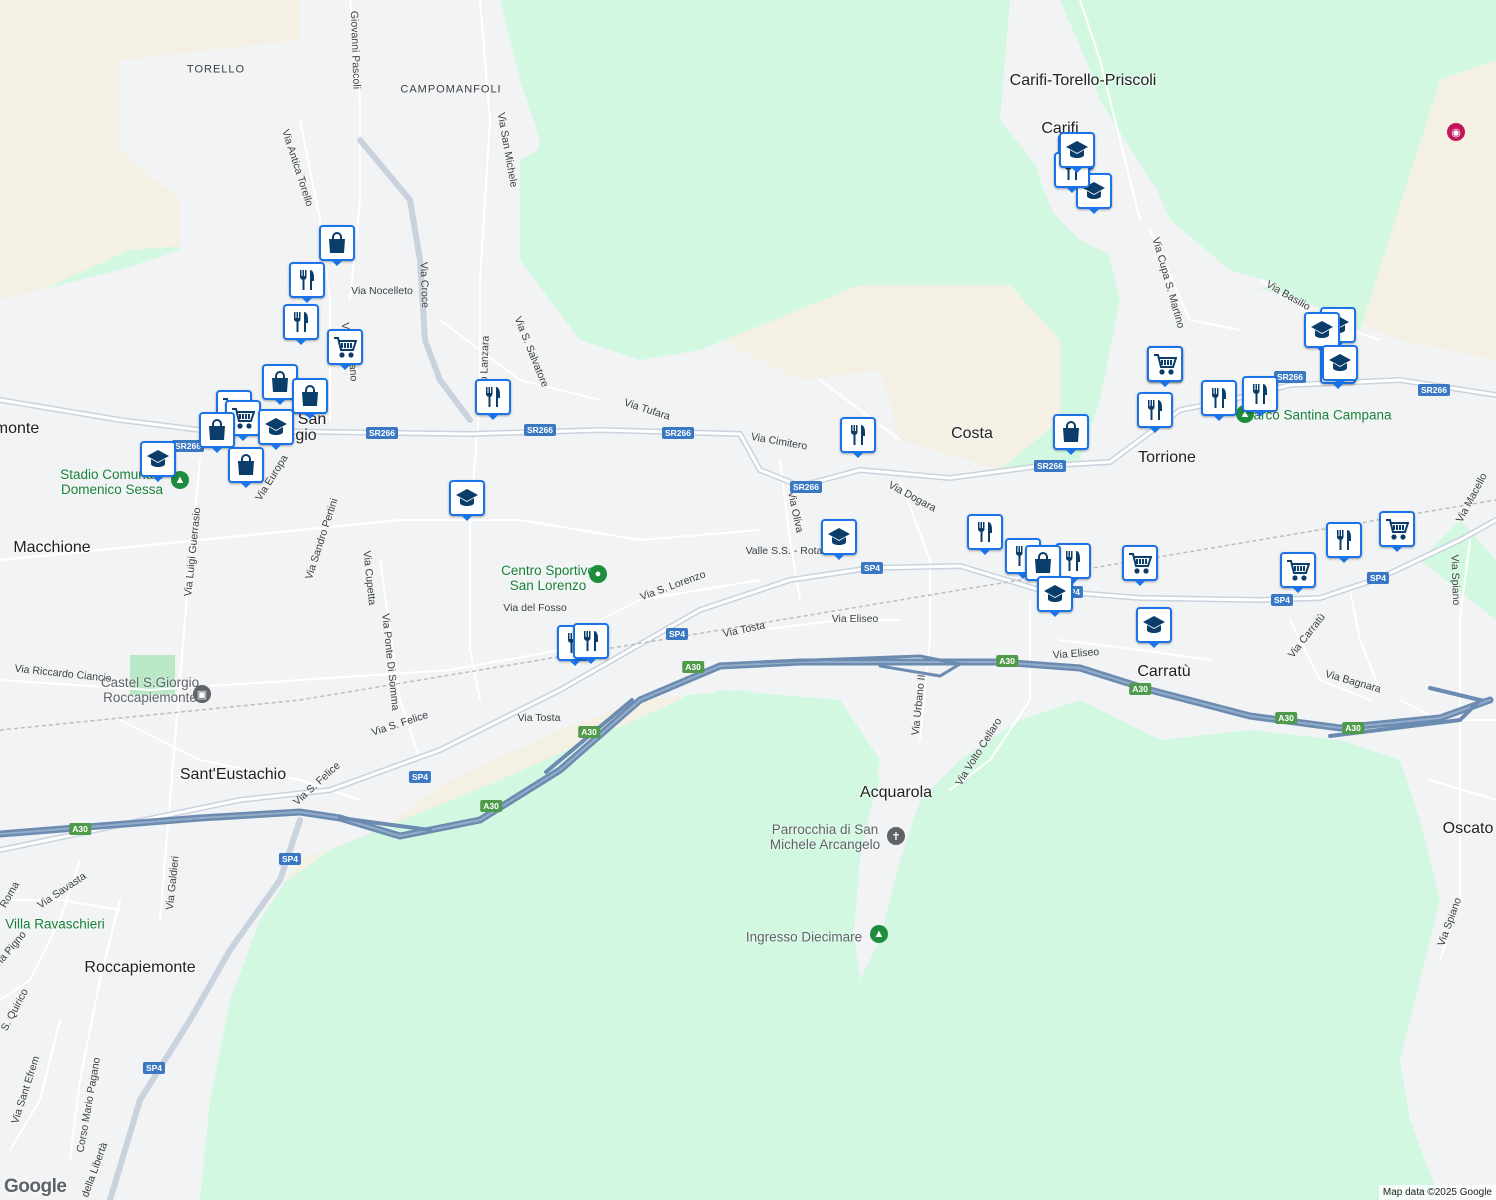 This screenshot has width=1496, height=1200. I want to click on place-label: Torrione, so click(1167, 457).